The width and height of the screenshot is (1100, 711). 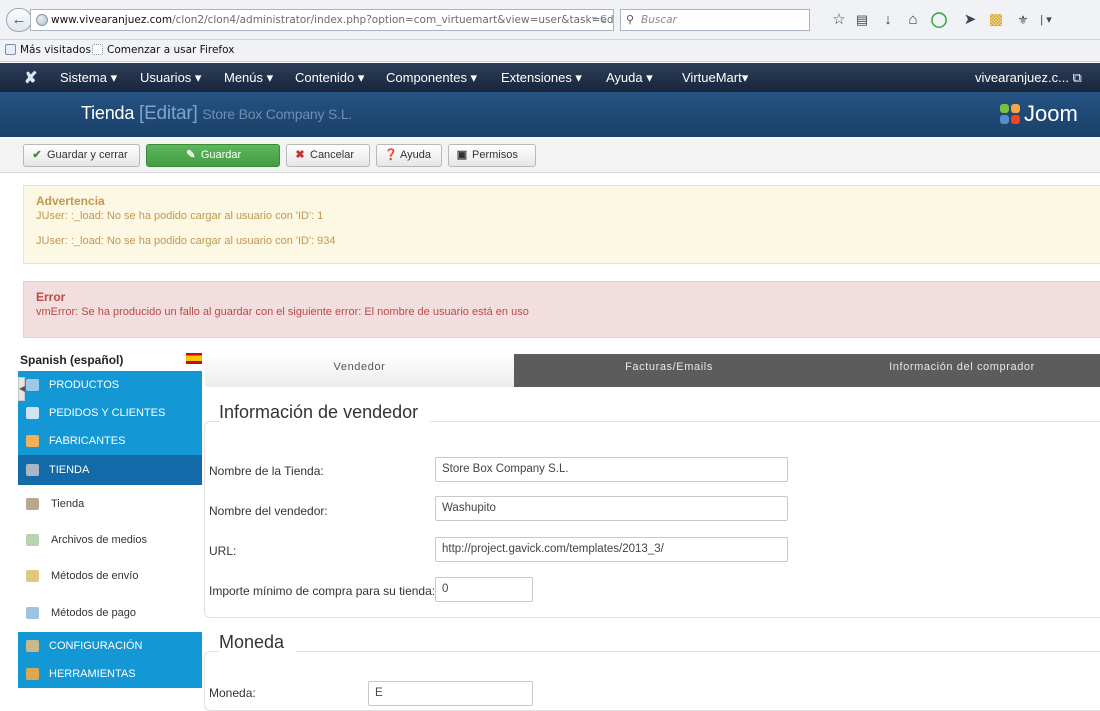 What do you see at coordinates (110, 413) in the screenshot?
I see `sidebar-item-pedidos: PEDIDOS Y CLIENTES` at bounding box center [110, 413].